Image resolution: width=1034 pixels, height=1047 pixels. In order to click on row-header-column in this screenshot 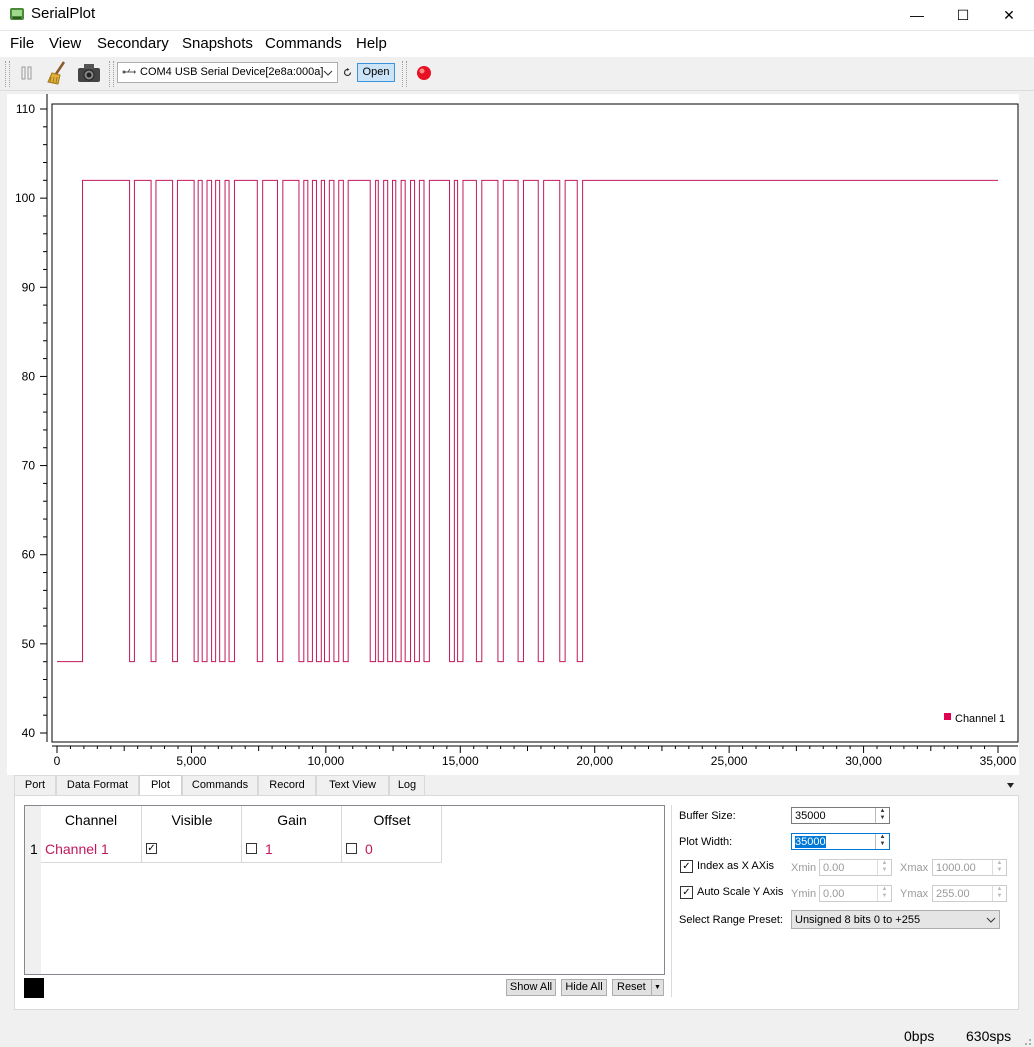, I will do `click(33, 890)`.